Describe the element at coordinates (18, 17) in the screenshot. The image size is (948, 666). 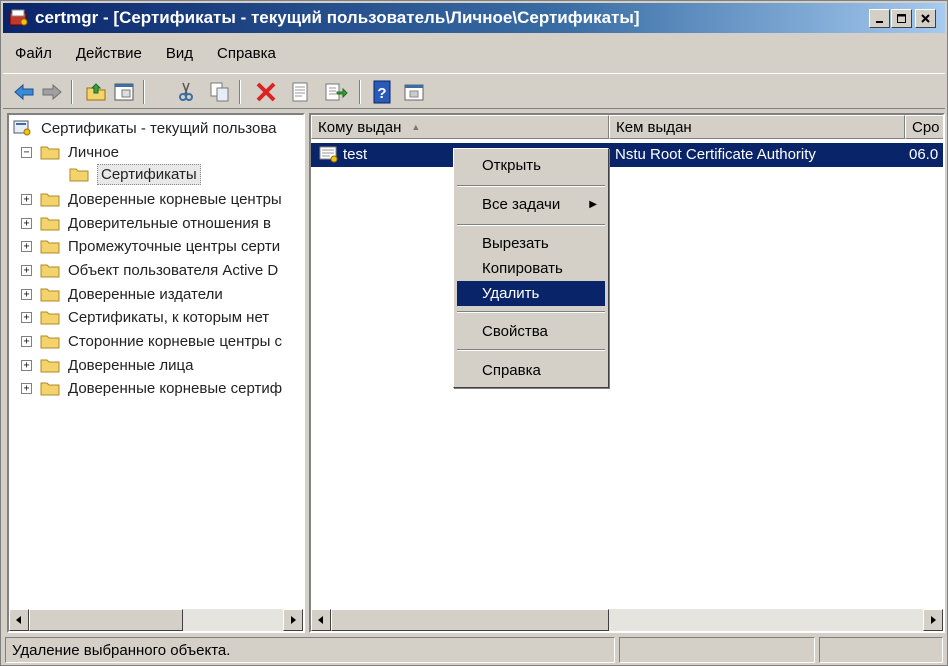
I see `certmgr-app-icon` at that location.